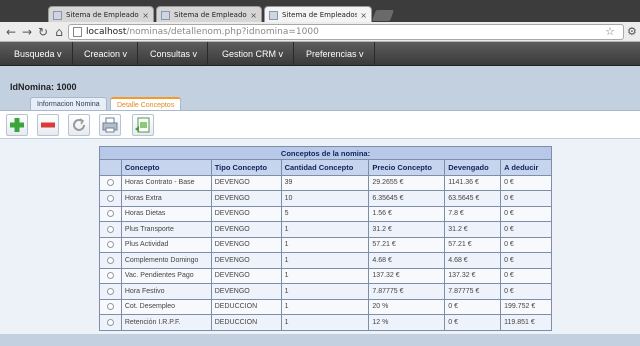 The height and width of the screenshot is (346, 640). What do you see at coordinates (318, 14) in the screenshot?
I see `browser-tab-active: Sitema de Empleados y Nó ×` at bounding box center [318, 14].